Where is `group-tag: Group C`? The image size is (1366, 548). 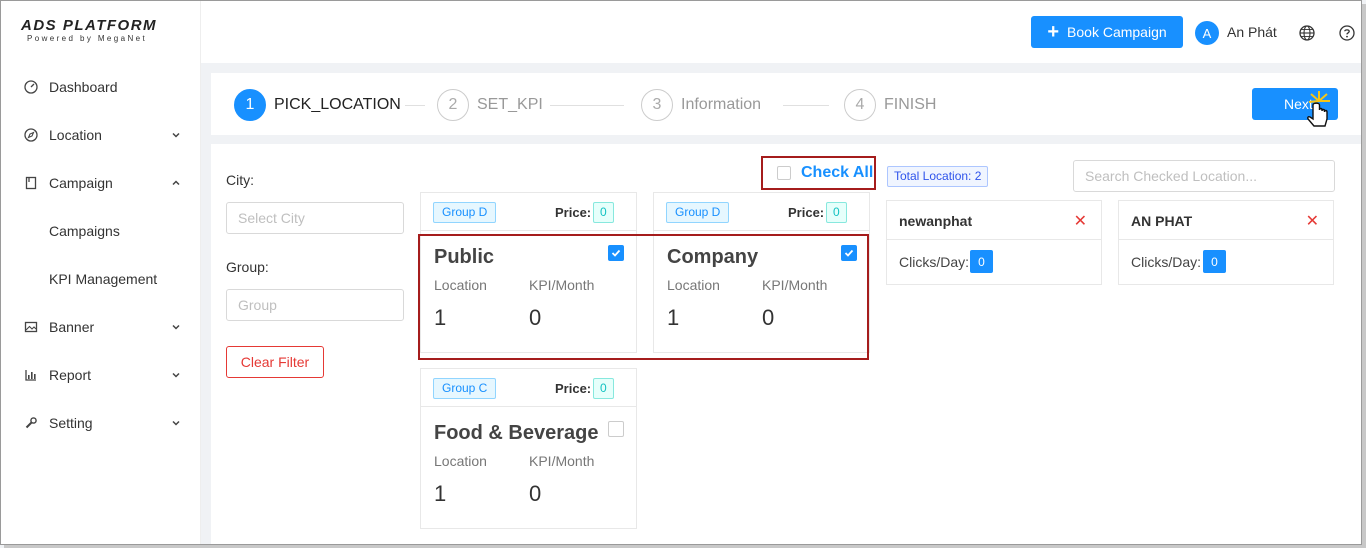
group-tag: Group C is located at coordinates (465, 388).